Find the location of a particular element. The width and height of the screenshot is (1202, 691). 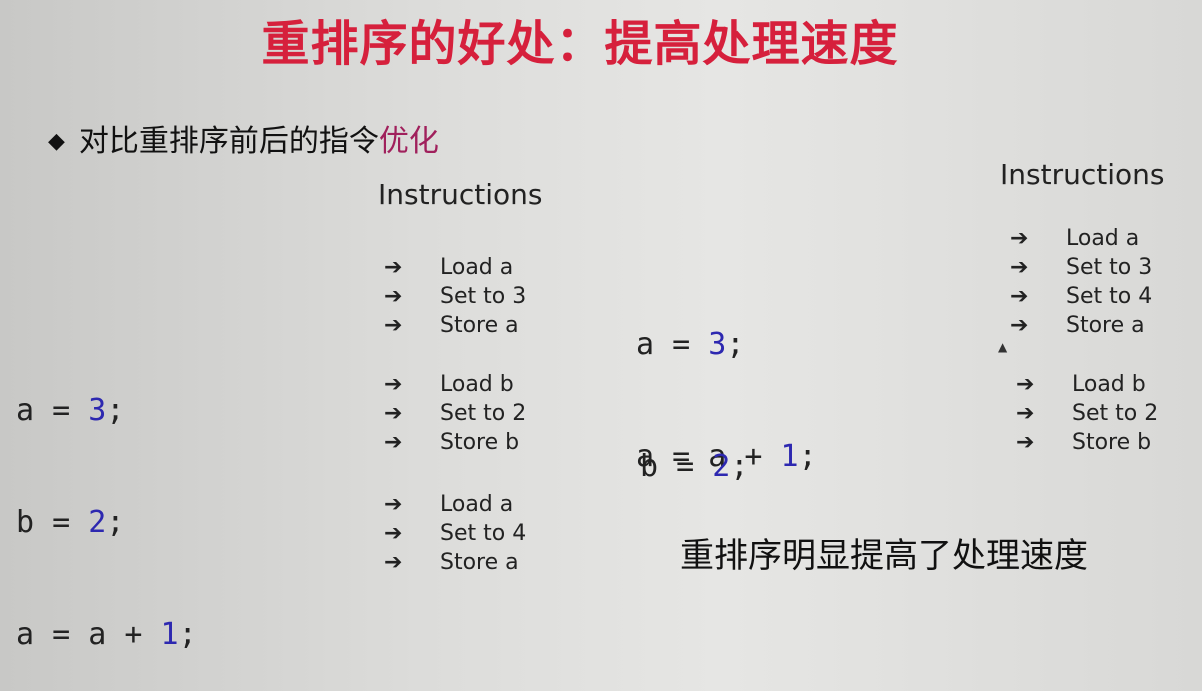

before-instruction-group-1: ➔ Load a ➔ Set to 3 ➔ Store a is located at coordinates (455, 296).